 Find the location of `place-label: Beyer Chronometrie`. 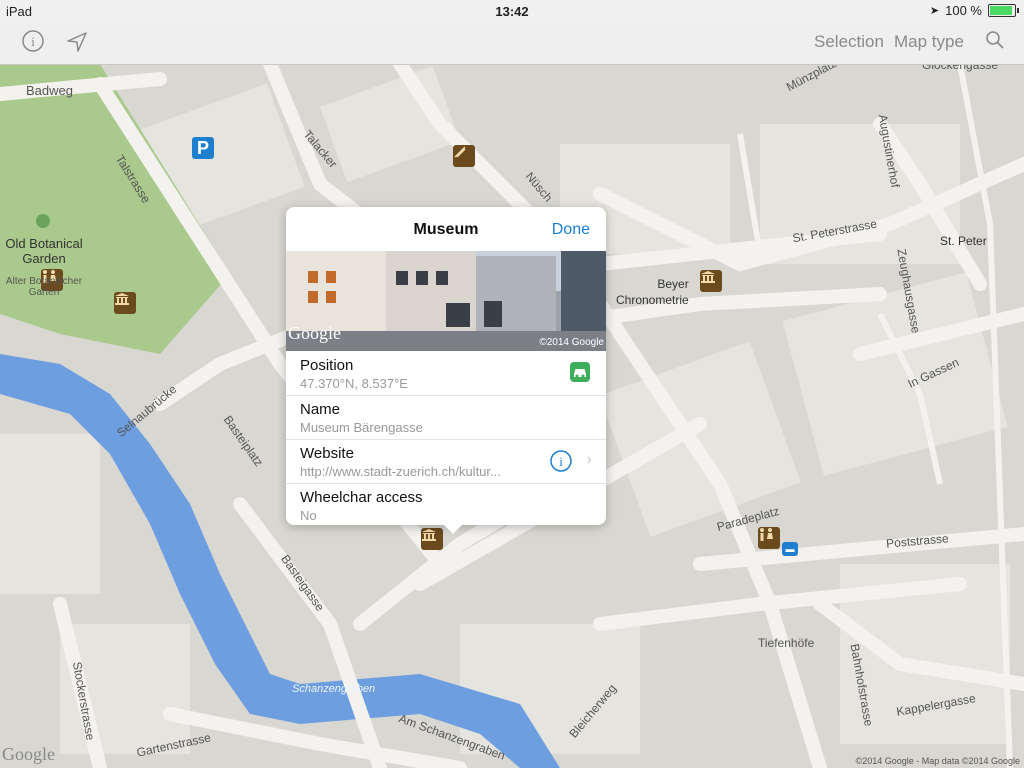

place-label: Beyer Chronometrie is located at coordinates (652, 292).